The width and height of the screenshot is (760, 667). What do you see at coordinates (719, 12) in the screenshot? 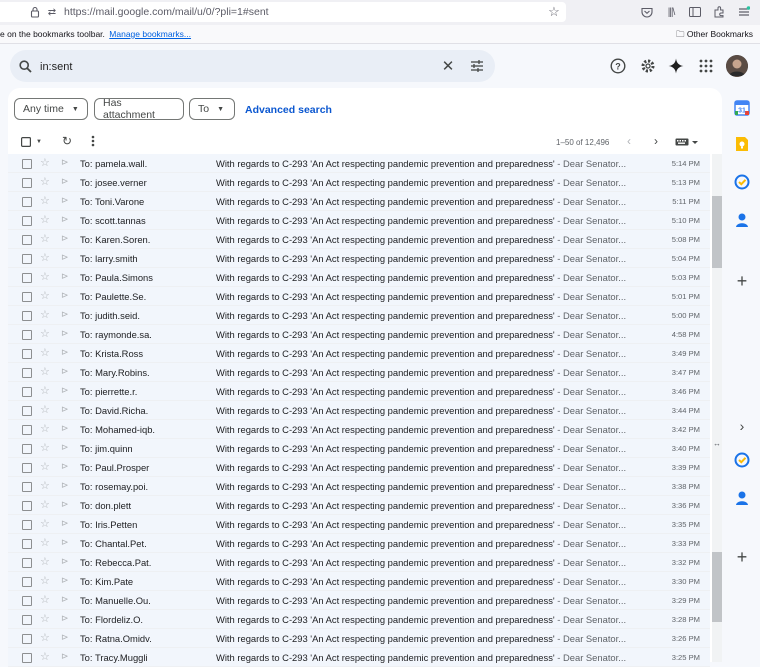
I see `extensions-icon` at bounding box center [719, 12].